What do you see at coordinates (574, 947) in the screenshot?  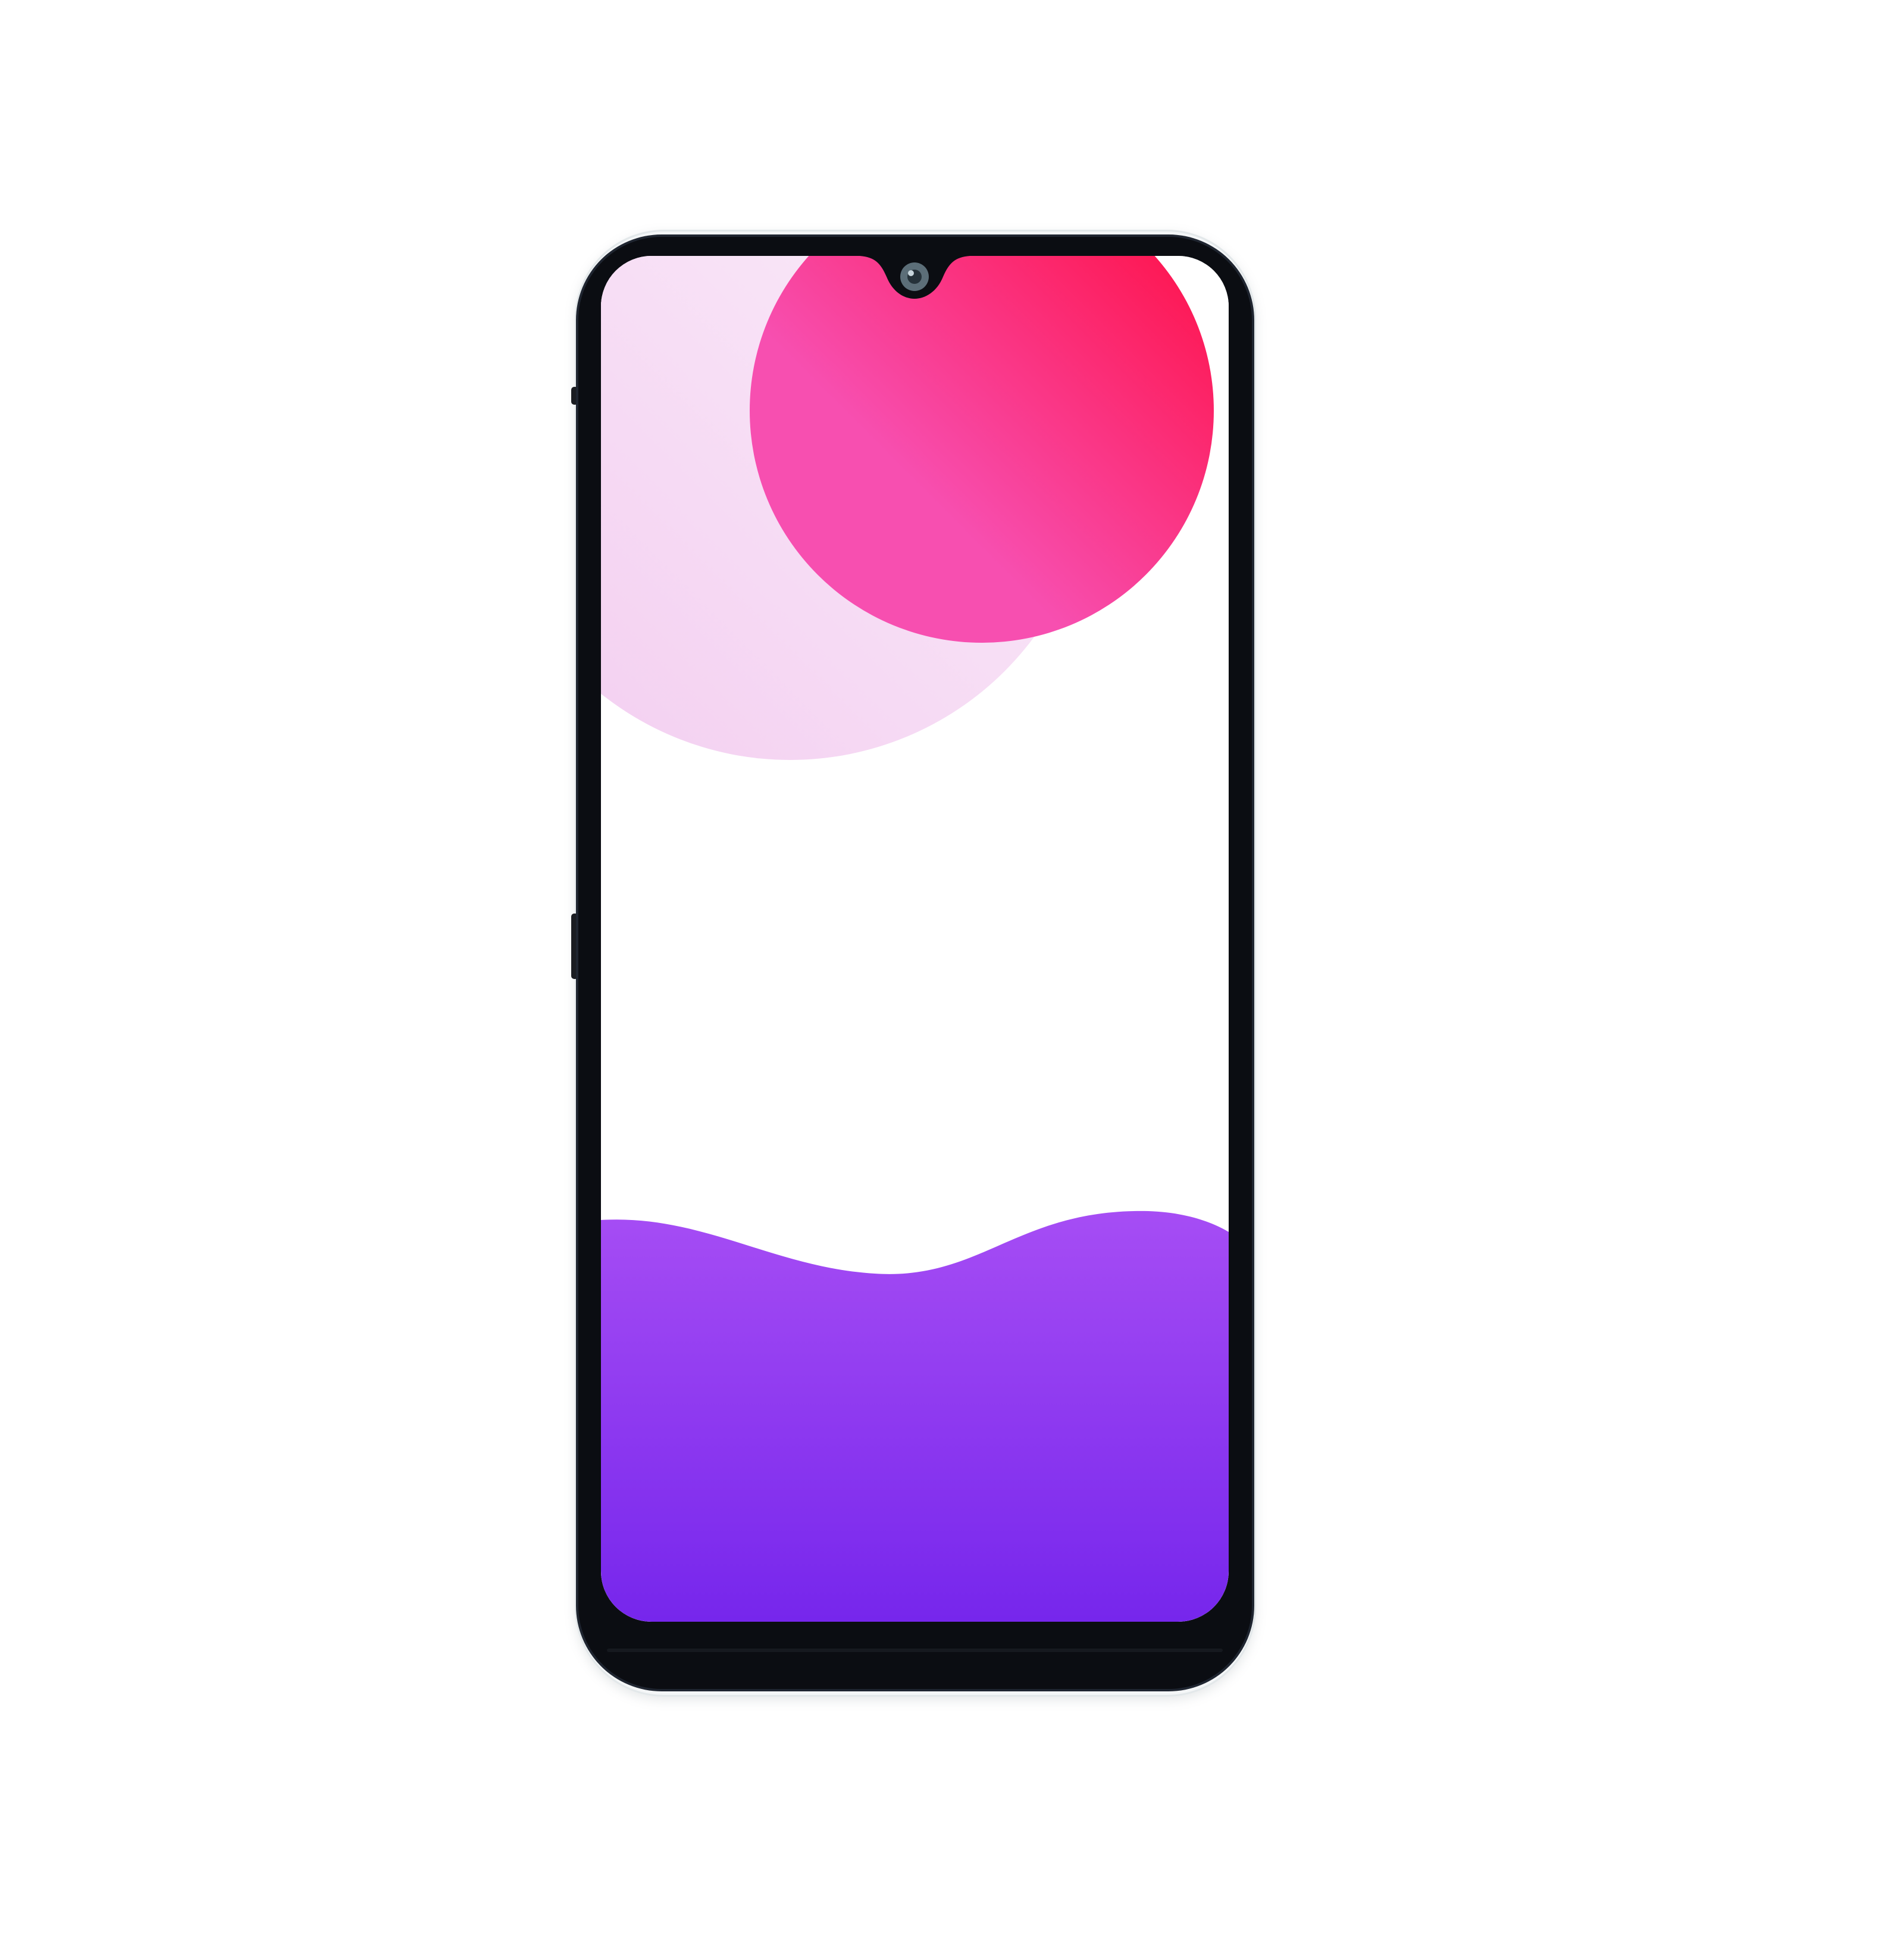 I see `side-button-power` at bounding box center [574, 947].